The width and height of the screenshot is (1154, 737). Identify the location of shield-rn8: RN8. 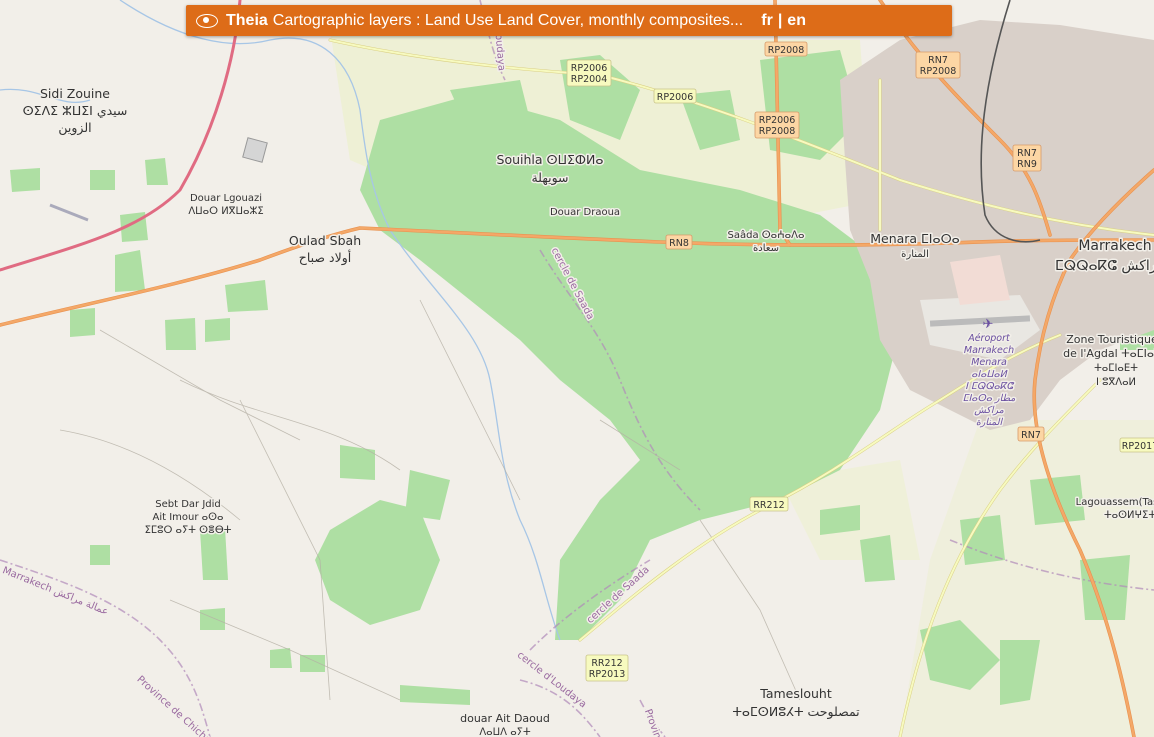
(679, 242).